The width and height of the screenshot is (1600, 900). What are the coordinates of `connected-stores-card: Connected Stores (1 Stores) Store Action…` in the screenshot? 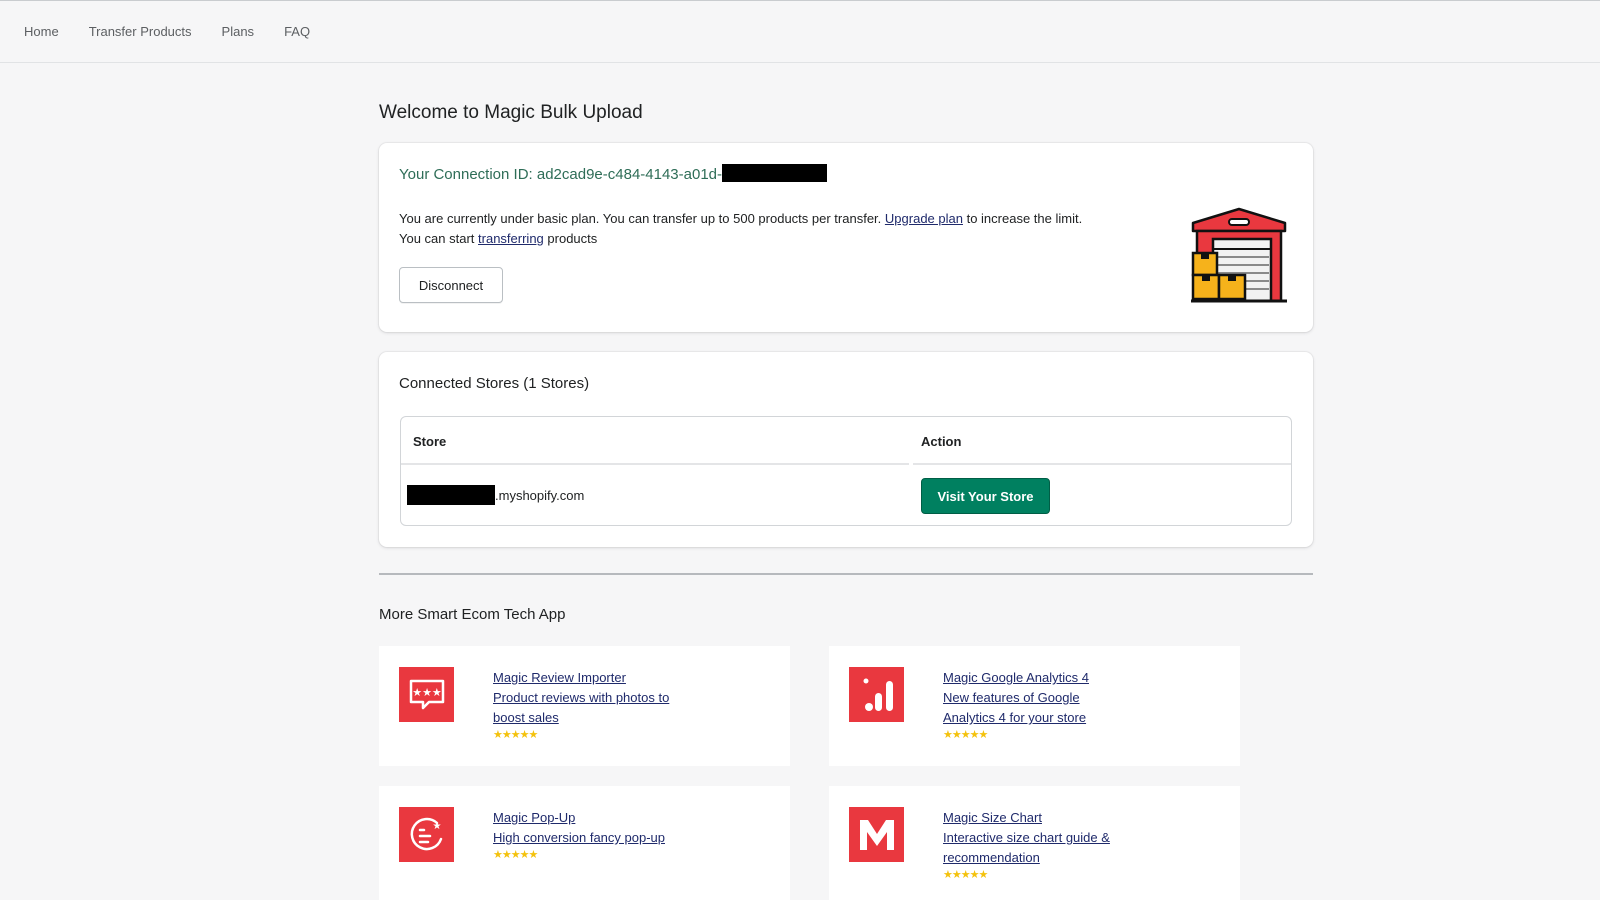 It's located at (846, 449).